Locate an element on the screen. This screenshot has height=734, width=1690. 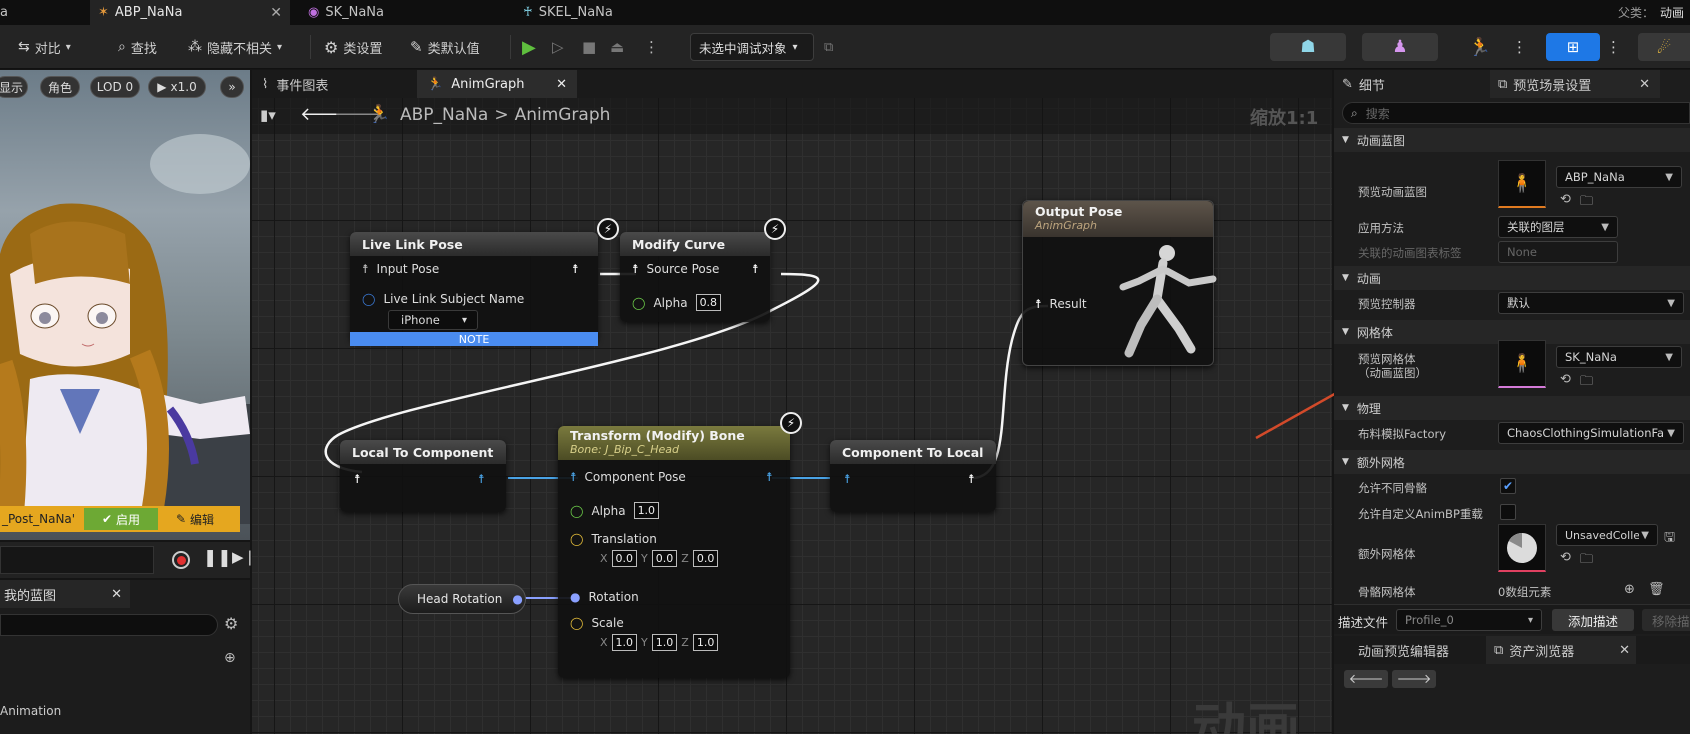
extra-mesh-thumbnail is located at coordinates (1522, 548).